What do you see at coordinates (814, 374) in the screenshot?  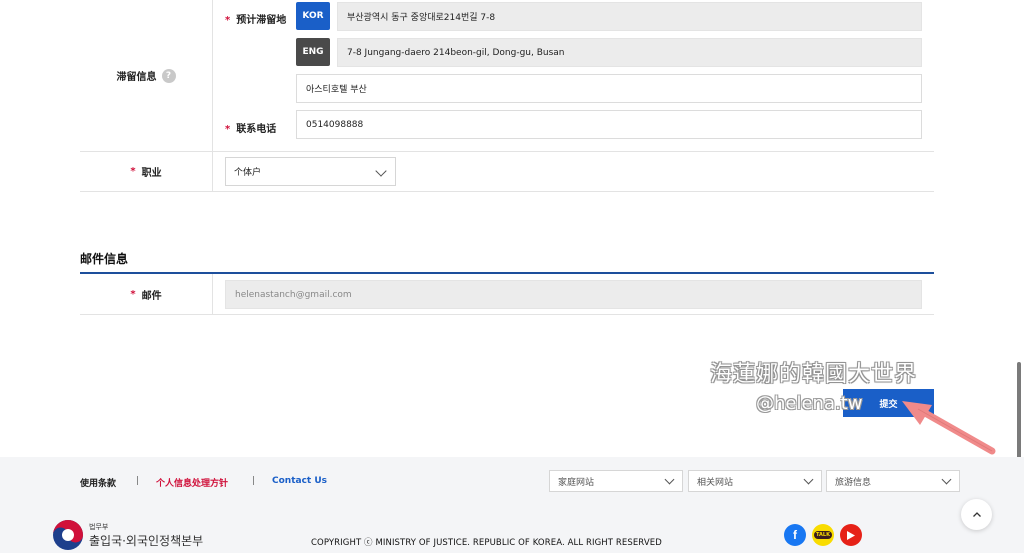 I see `watermark-title: 海蓮娜的韓國大世界` at bounding box center [814, 374].